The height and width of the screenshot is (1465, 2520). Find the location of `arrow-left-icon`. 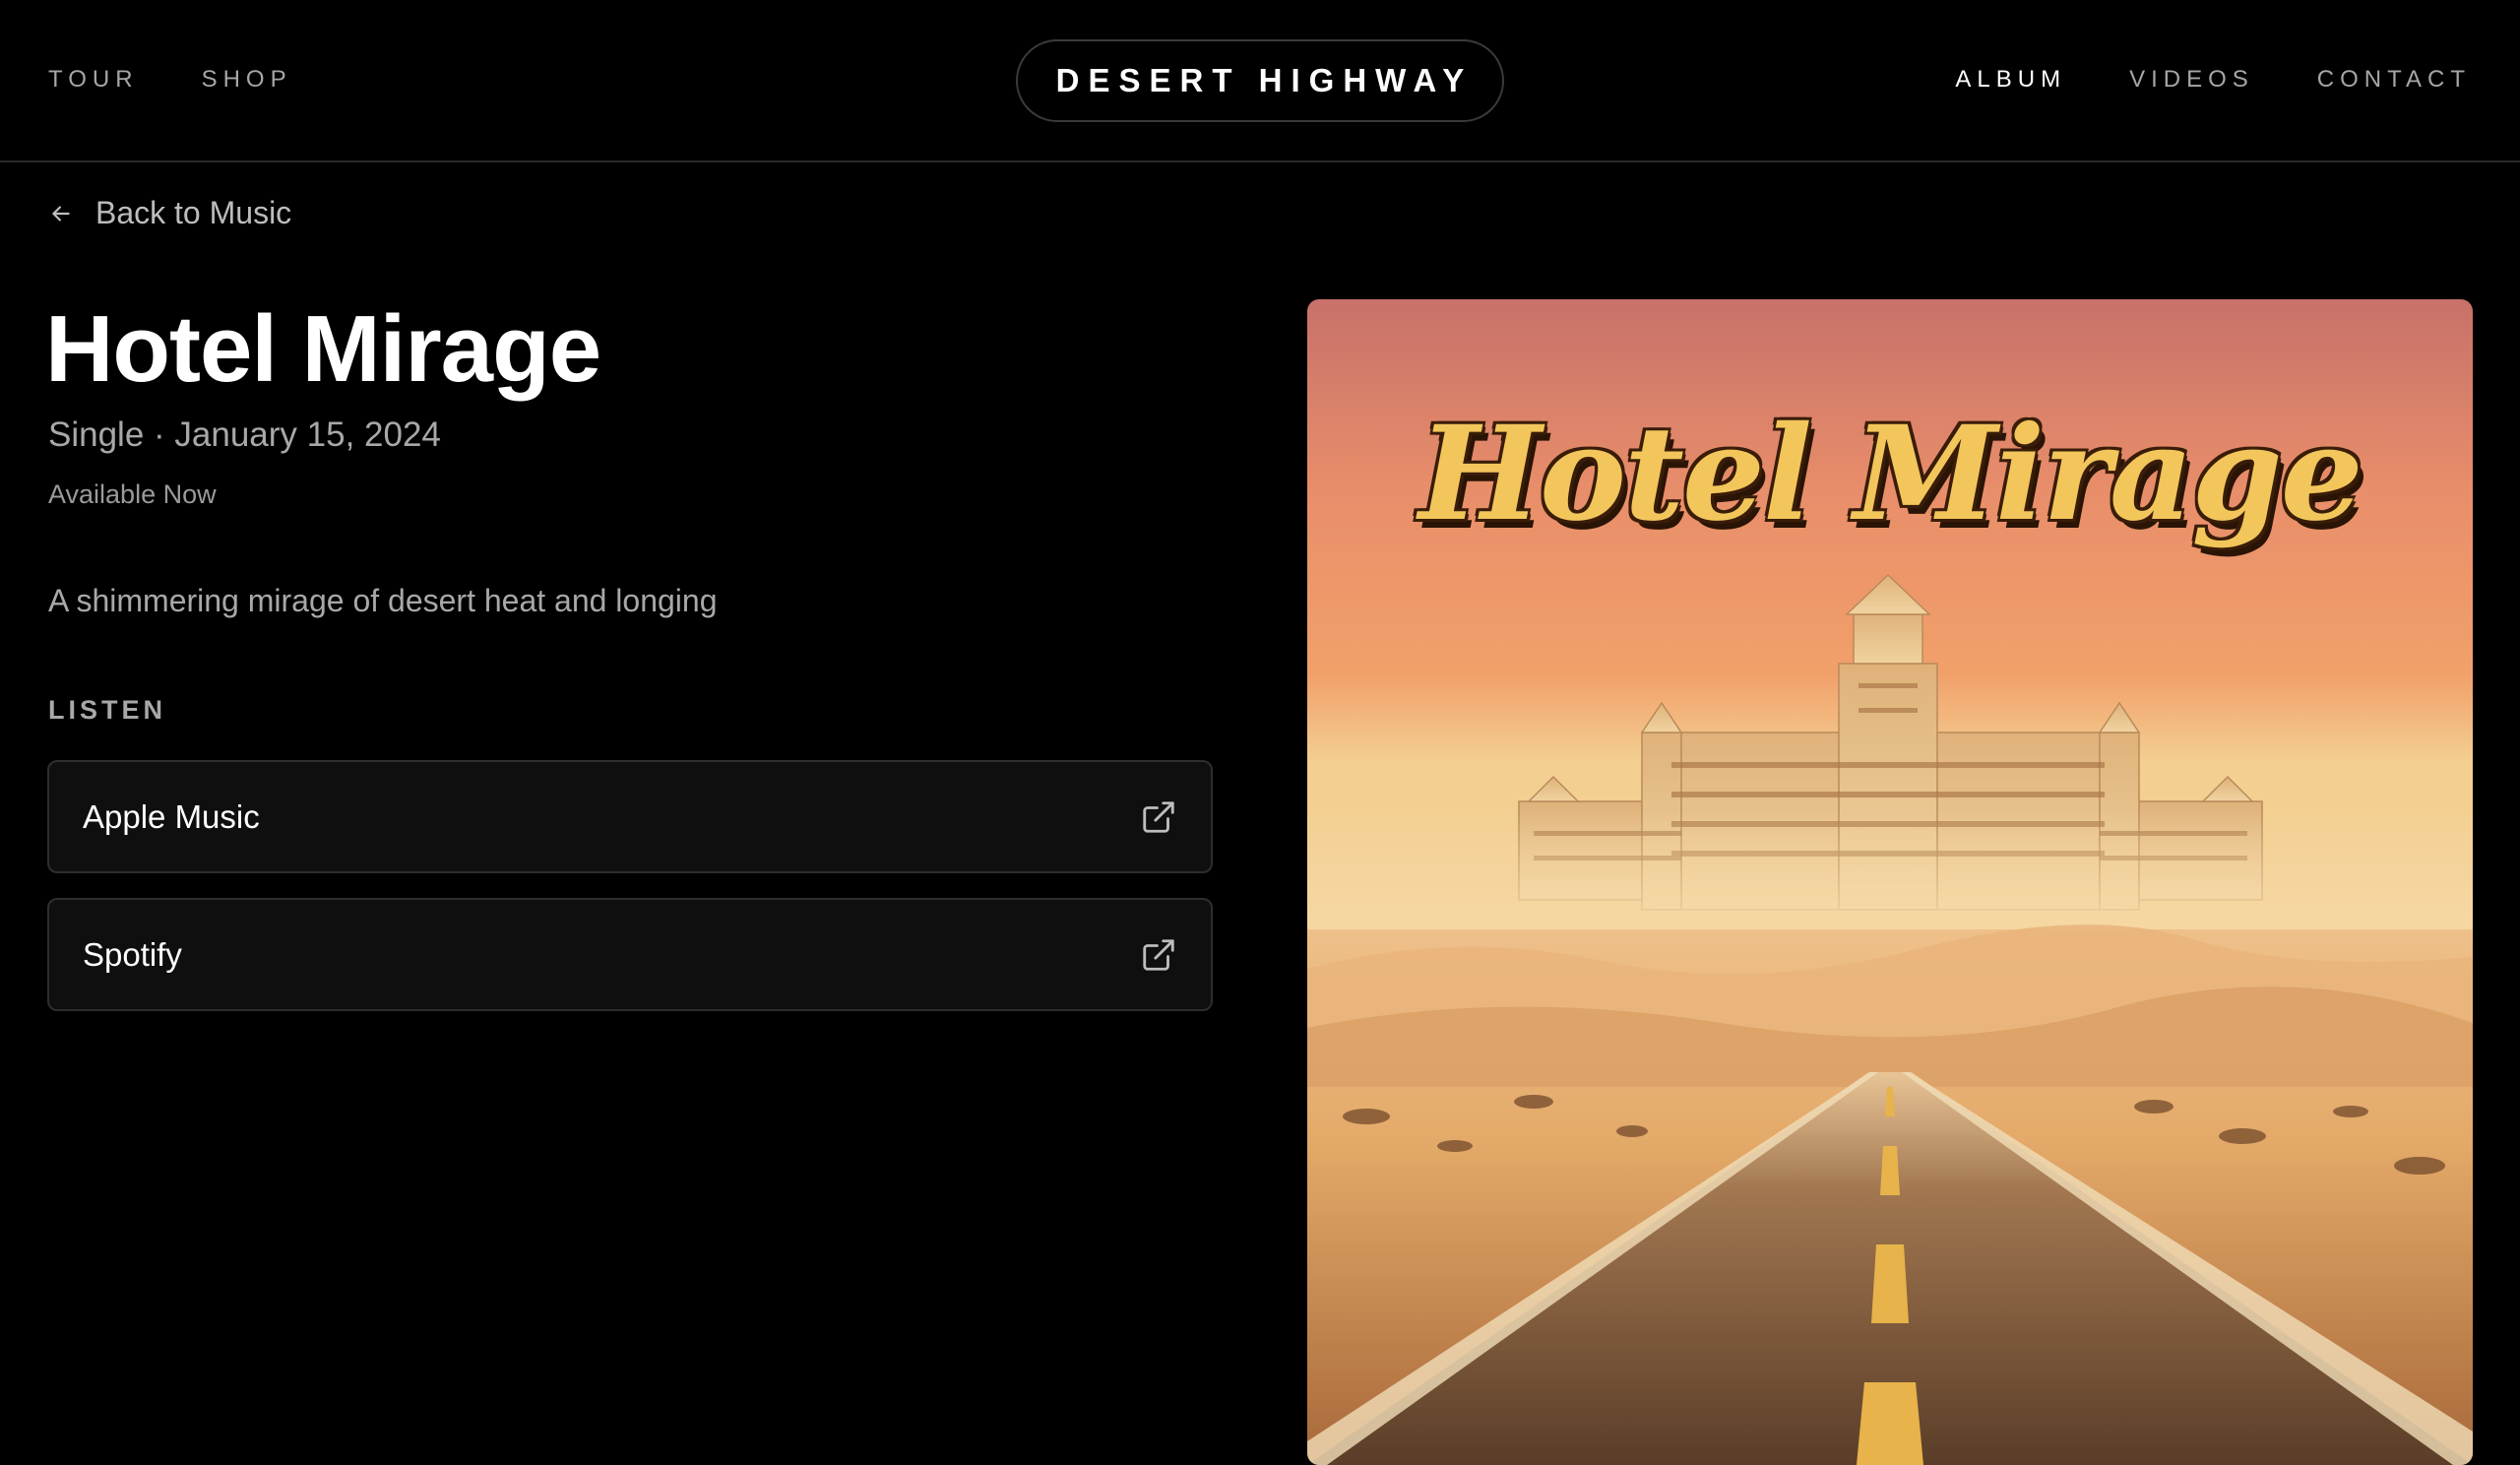

arrow-left-icon is located at coordinates (61, 214).